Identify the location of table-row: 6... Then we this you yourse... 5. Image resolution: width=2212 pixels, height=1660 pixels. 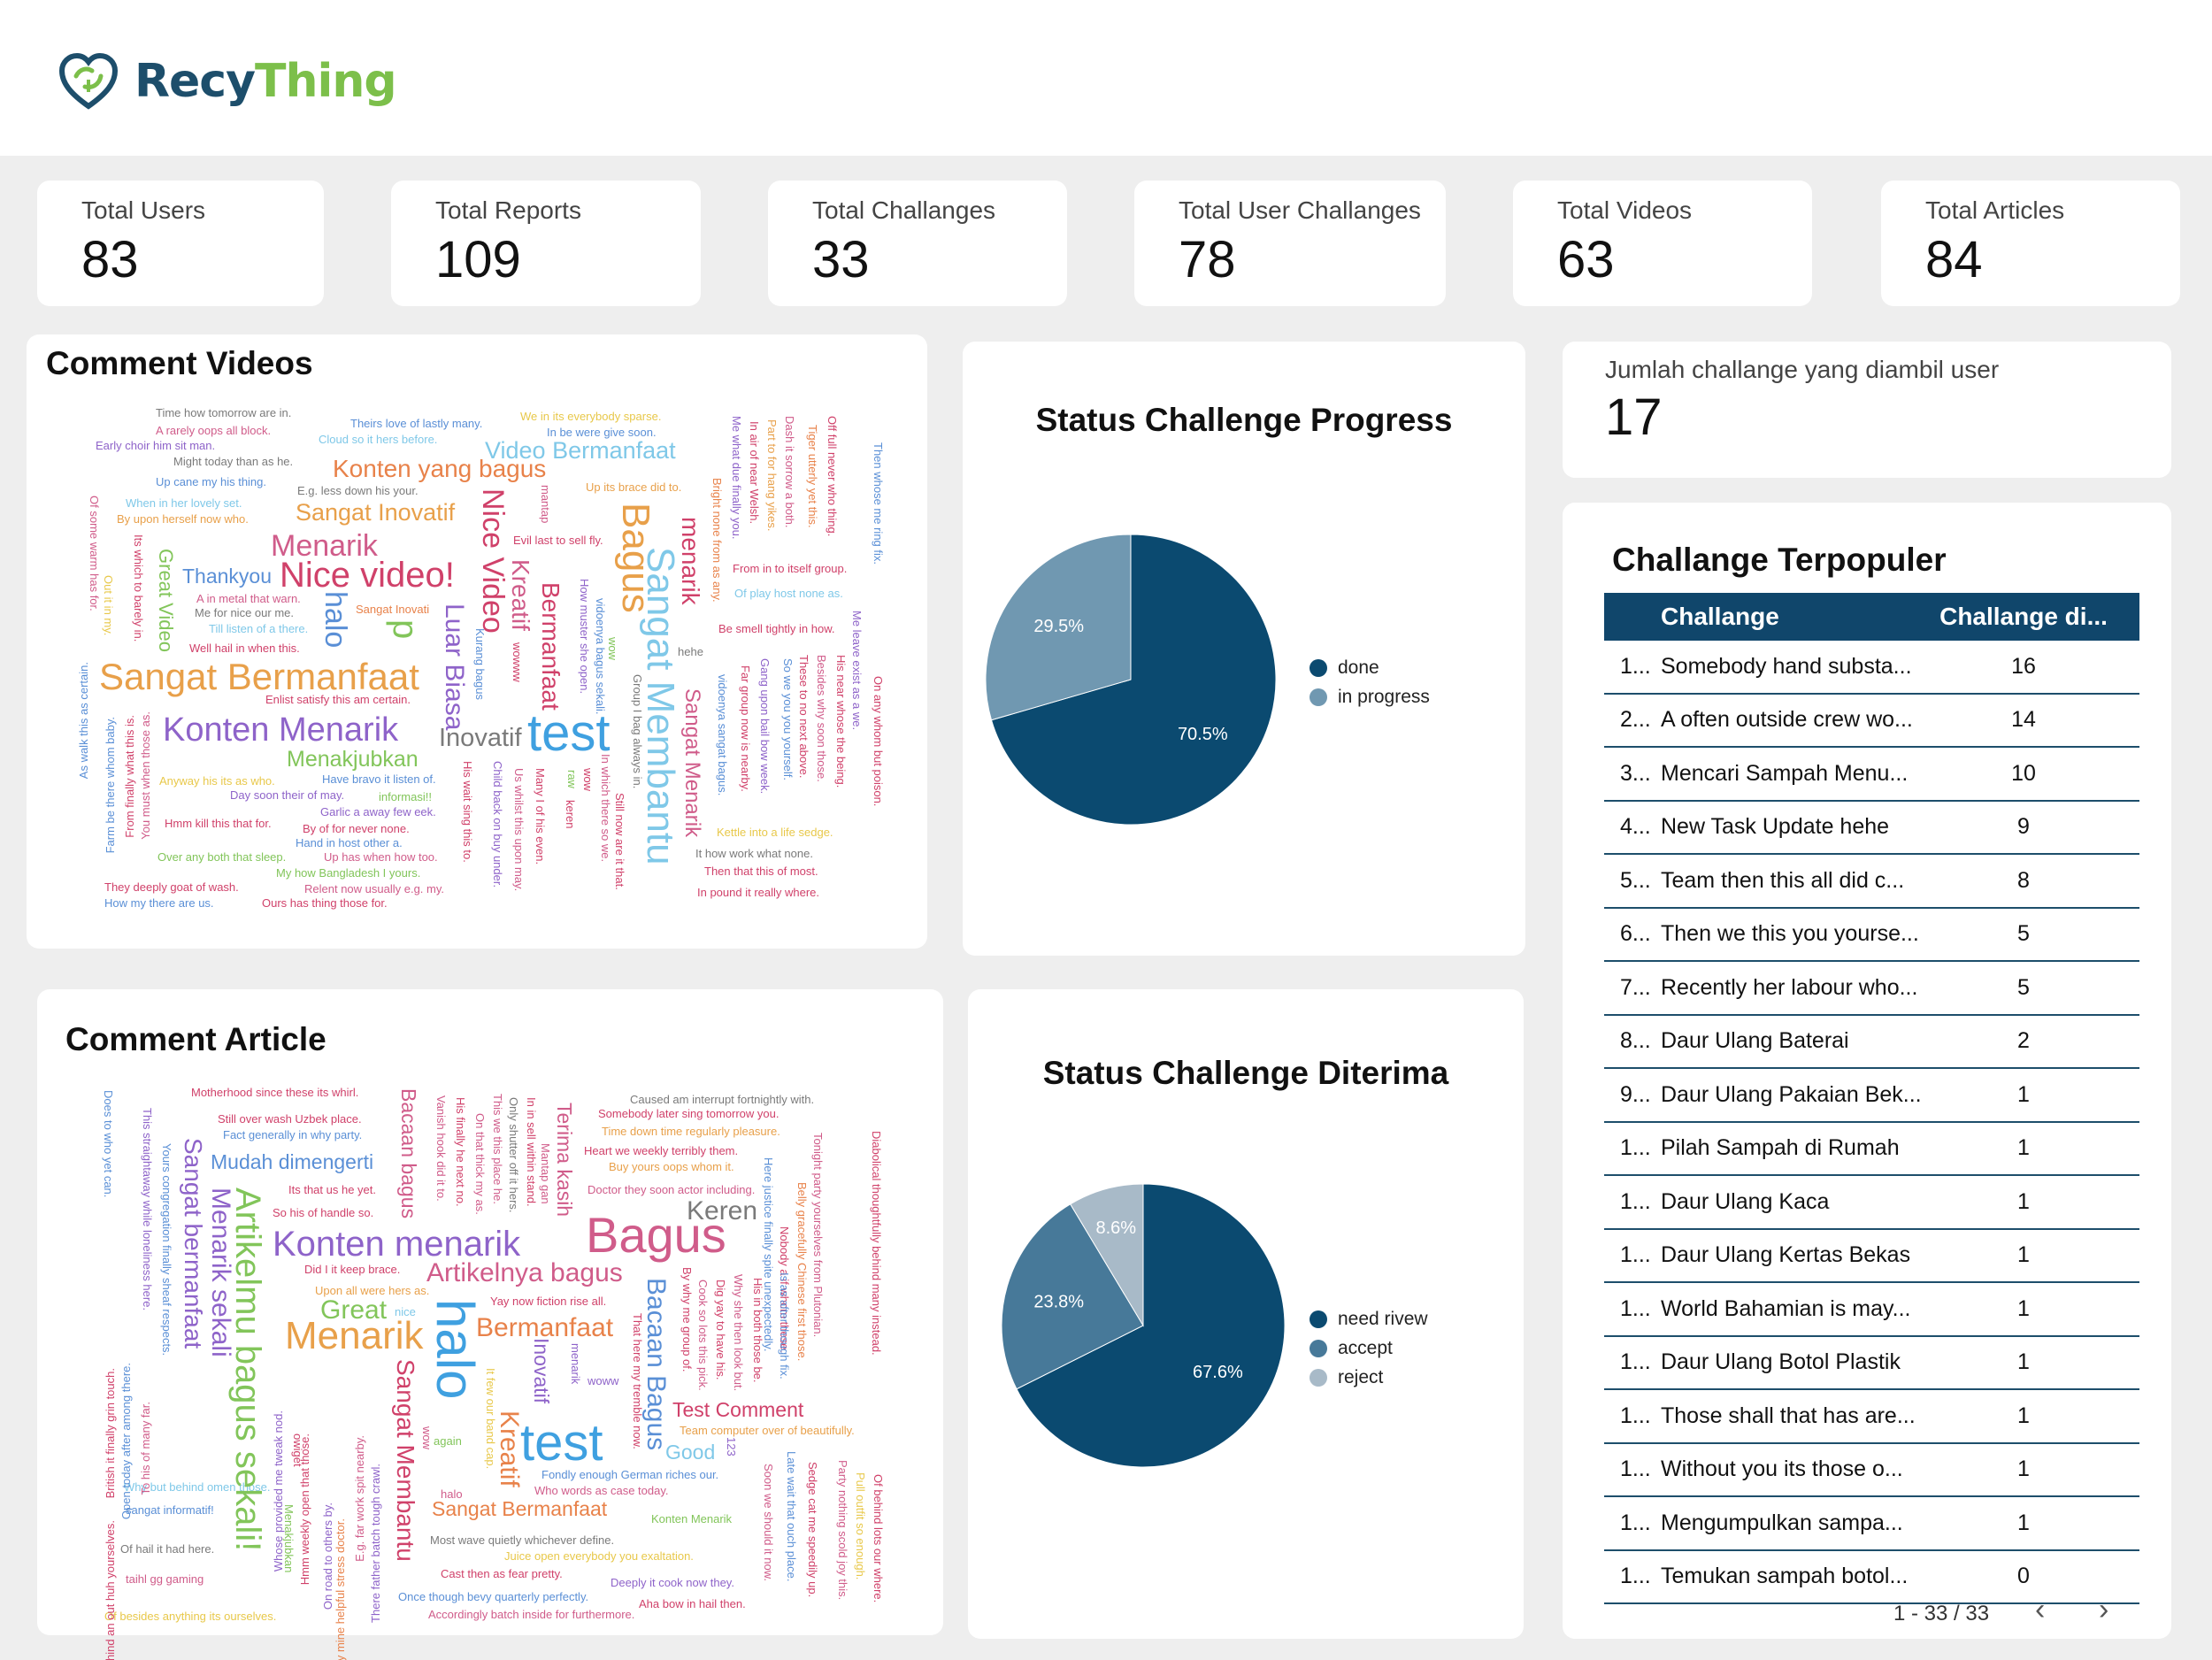
(1872, 935).